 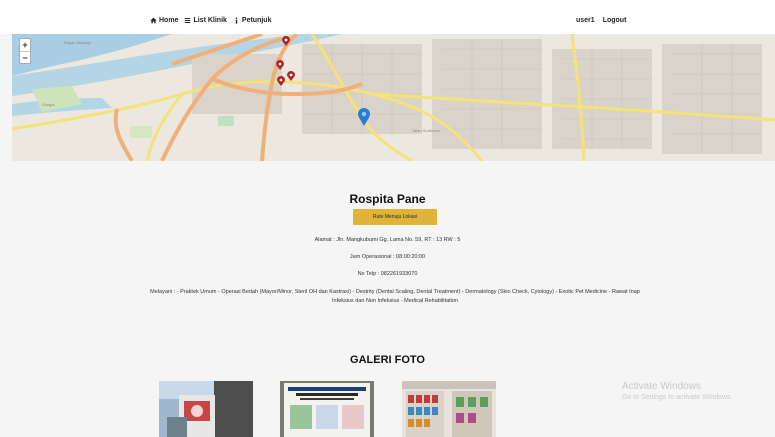 What do you see at coordinates (615, 20) in the screenshot?
I see `nav-logout-link: Logout` at bounding box center [615, 20].